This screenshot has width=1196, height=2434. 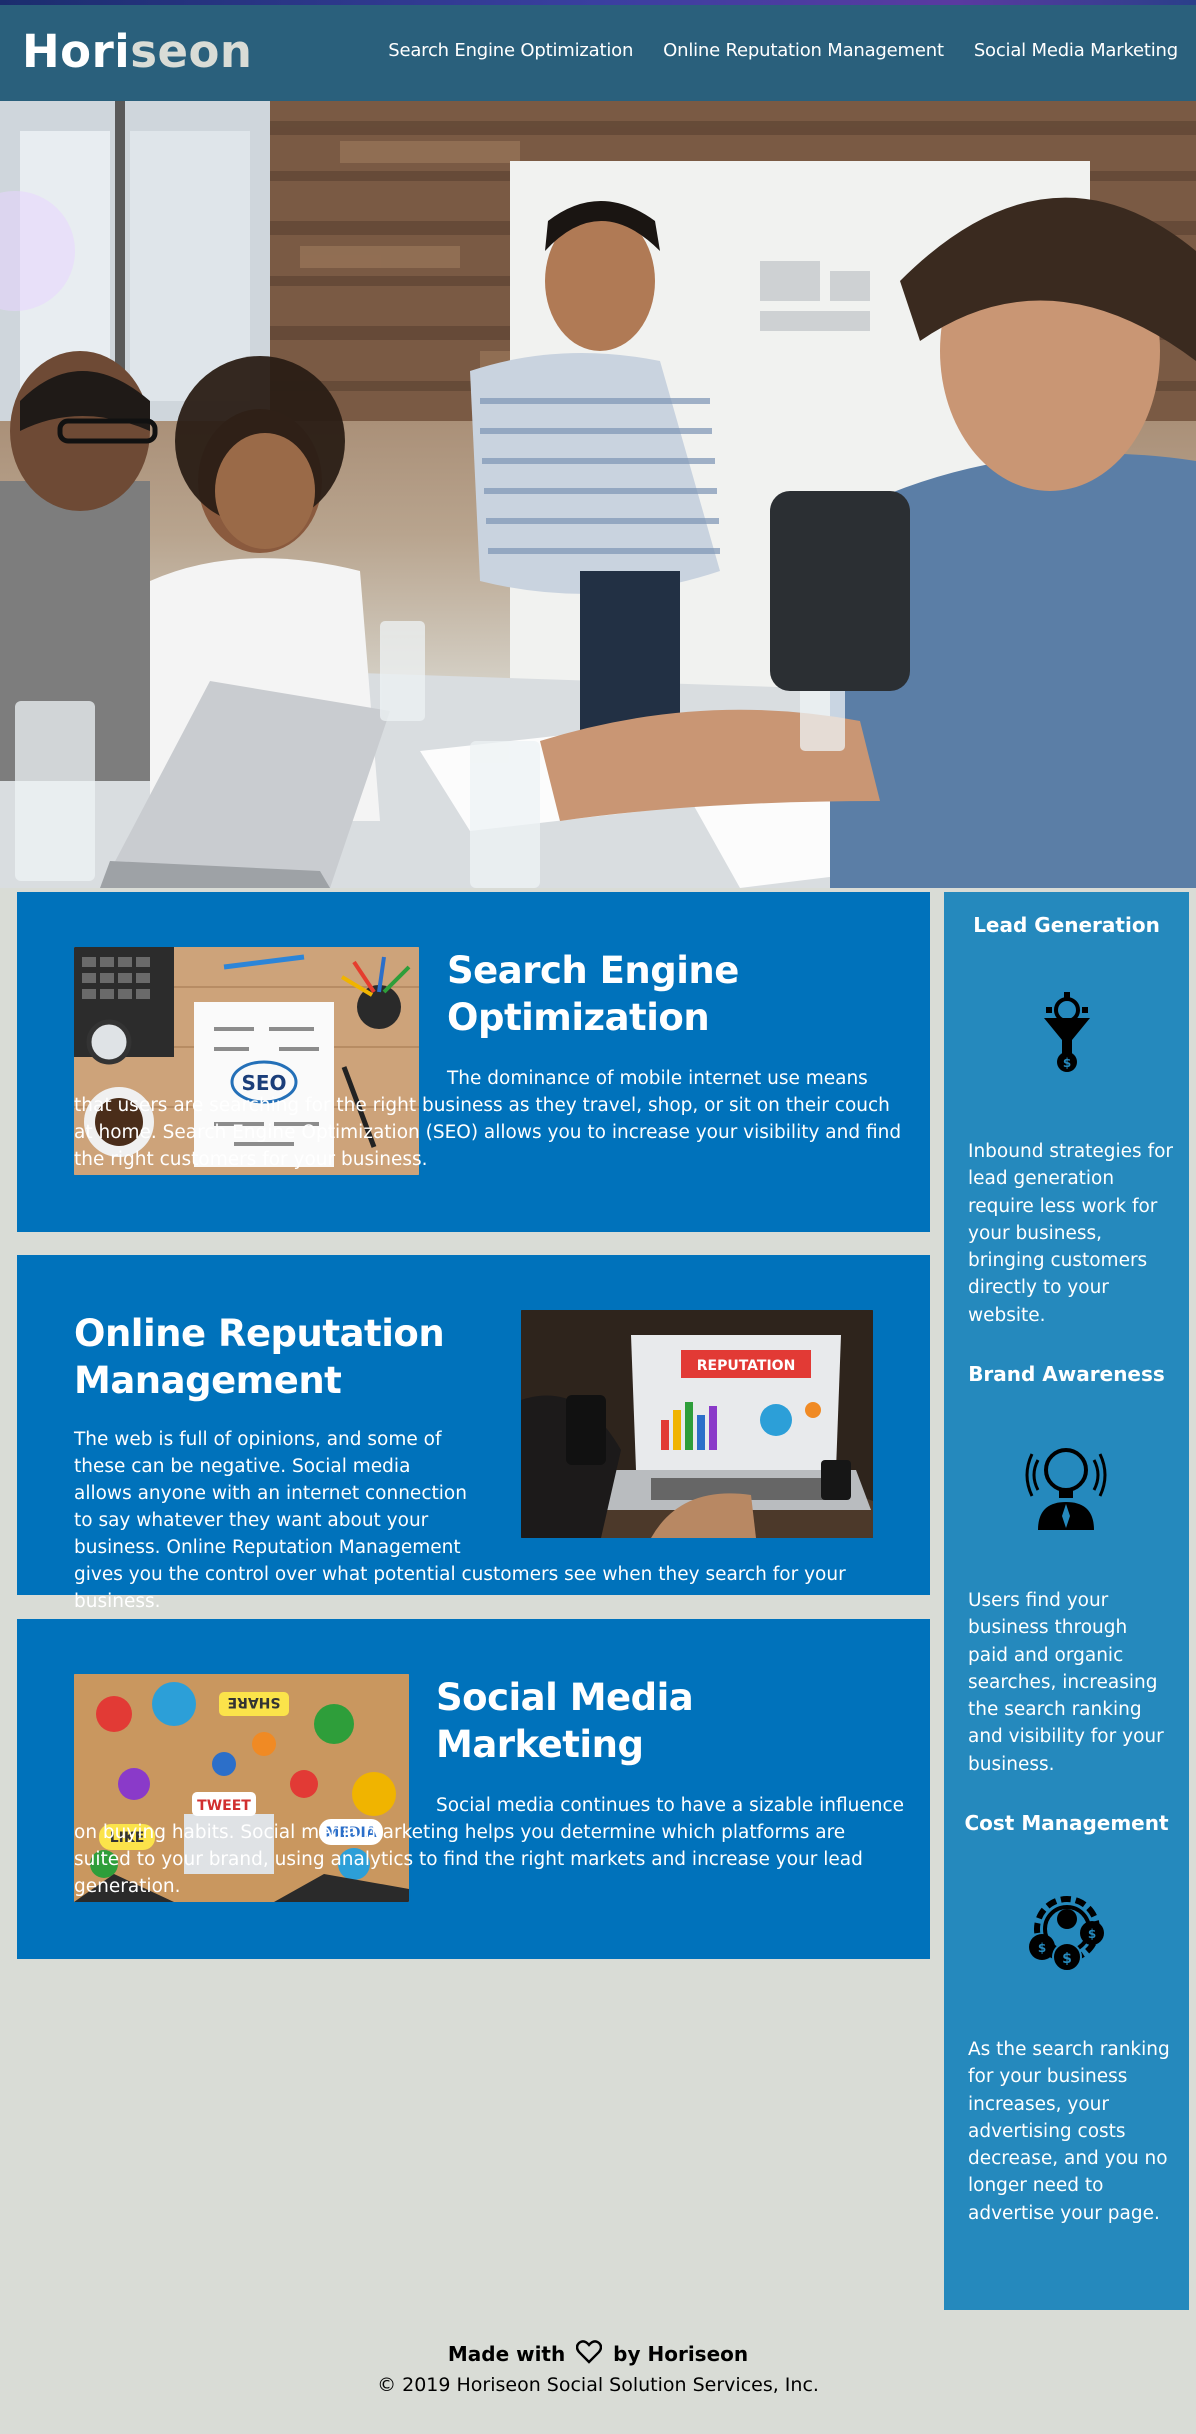 I want to click on made-with-line: Made with by Horiseon, so click(x=598, y=2355).